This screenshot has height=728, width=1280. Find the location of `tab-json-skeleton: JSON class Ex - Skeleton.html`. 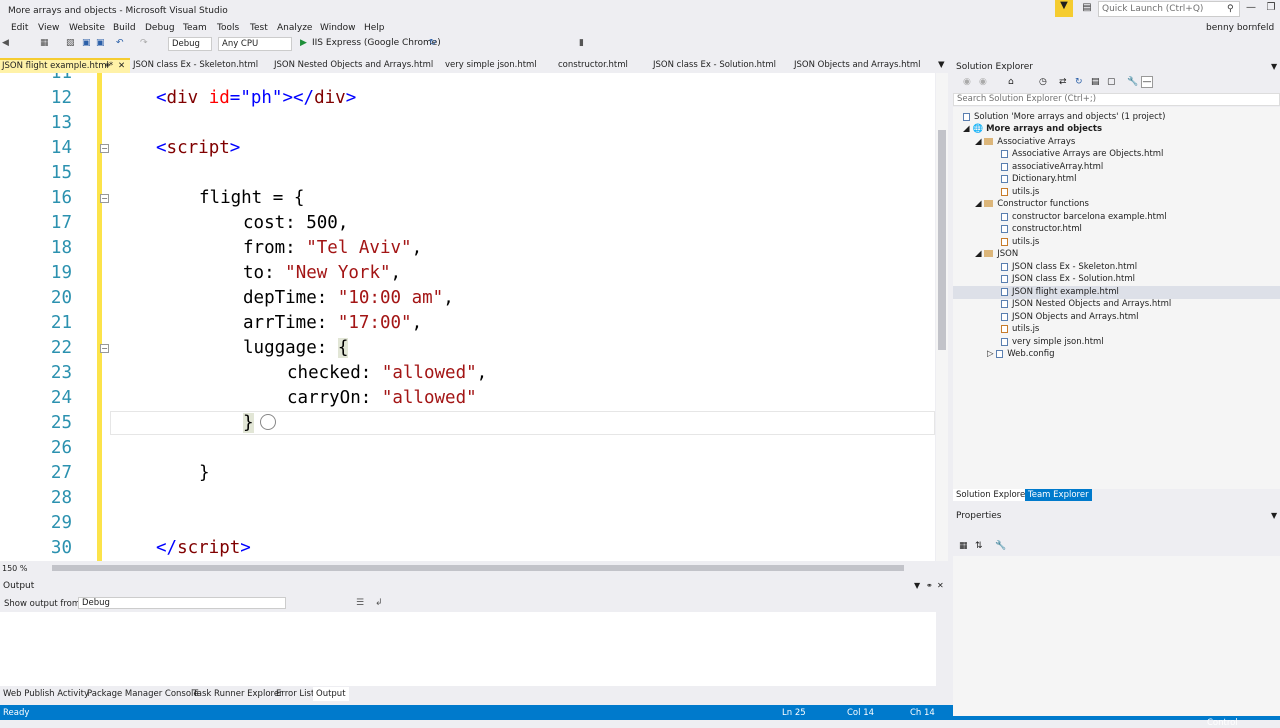

tab-json-skeleton: JSON class Ex - Skeleton.html is located at coordinates (195, 65).